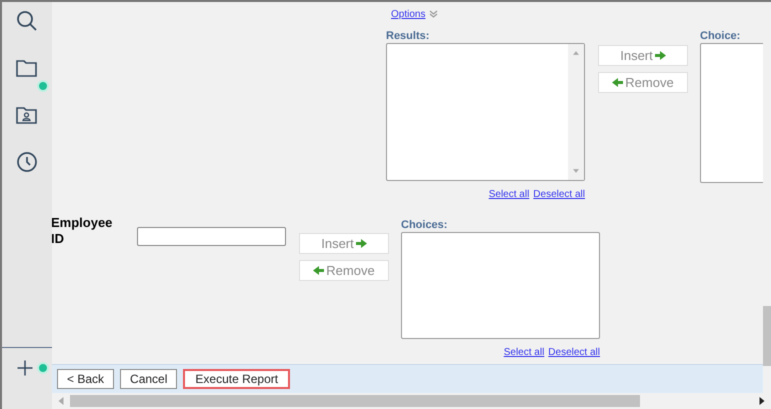  What do you see at coordinates (25, 368) in the screenshot?
I see `plus-icon` at bounding box center [25, 368].